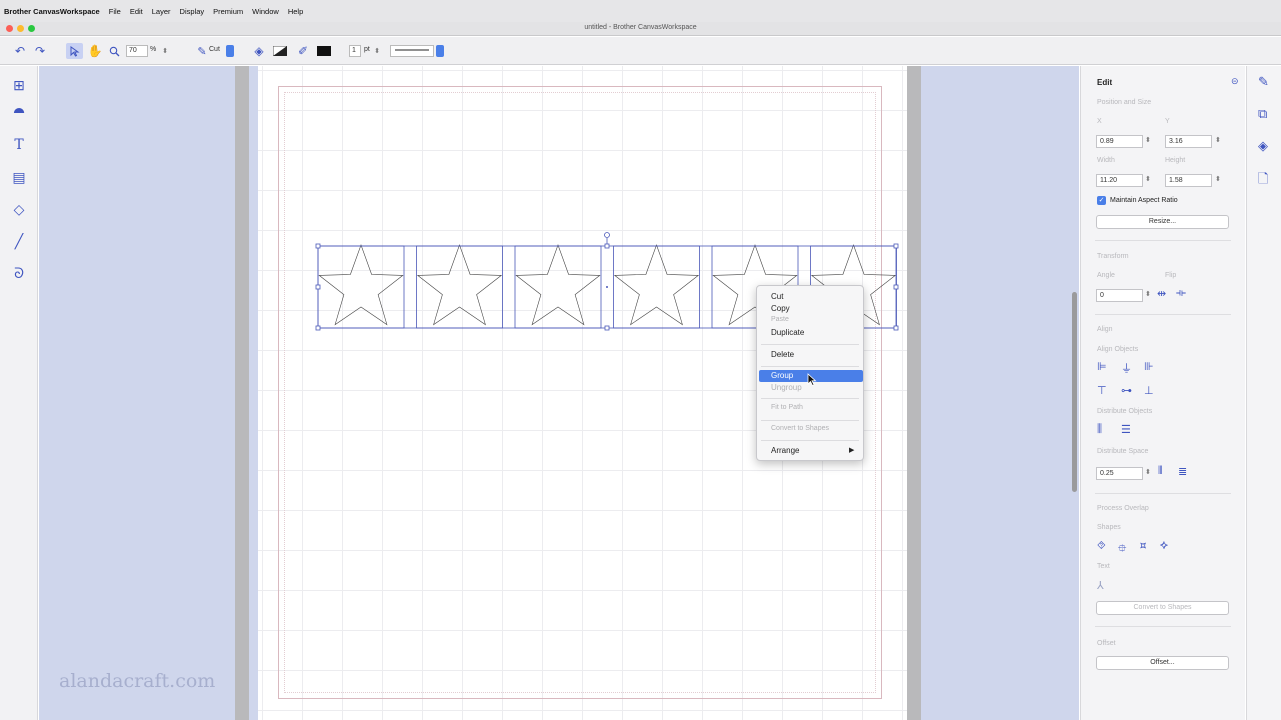 This screenshot has height=720, width=1281. I want to click on space-vertical-icon: ≣, so click(1182, 471).